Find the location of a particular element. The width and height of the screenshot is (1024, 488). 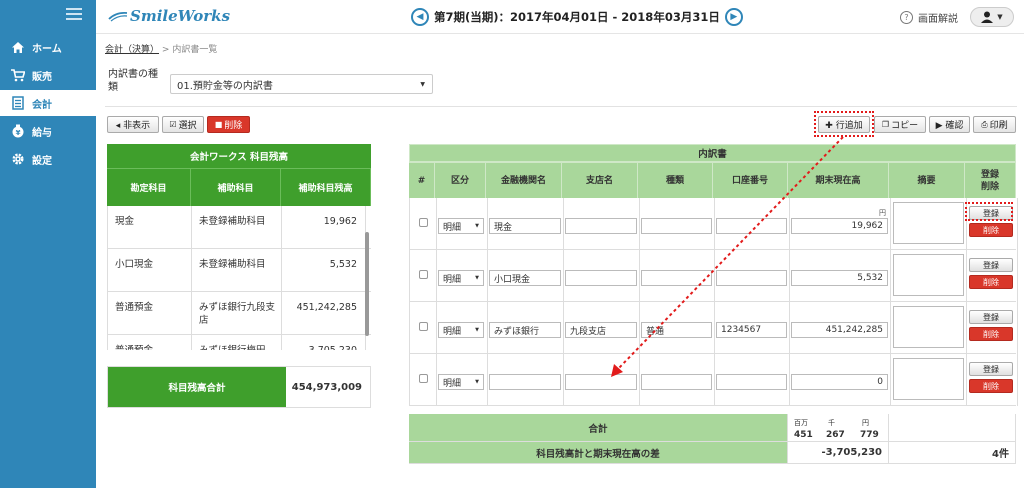

annotation-arrow is located at coordinates (727, 256).